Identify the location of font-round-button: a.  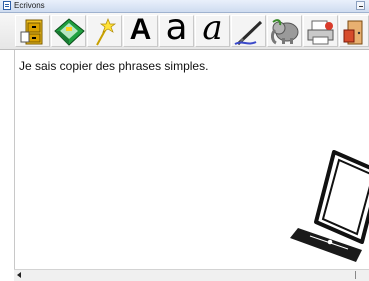
(176, 27).